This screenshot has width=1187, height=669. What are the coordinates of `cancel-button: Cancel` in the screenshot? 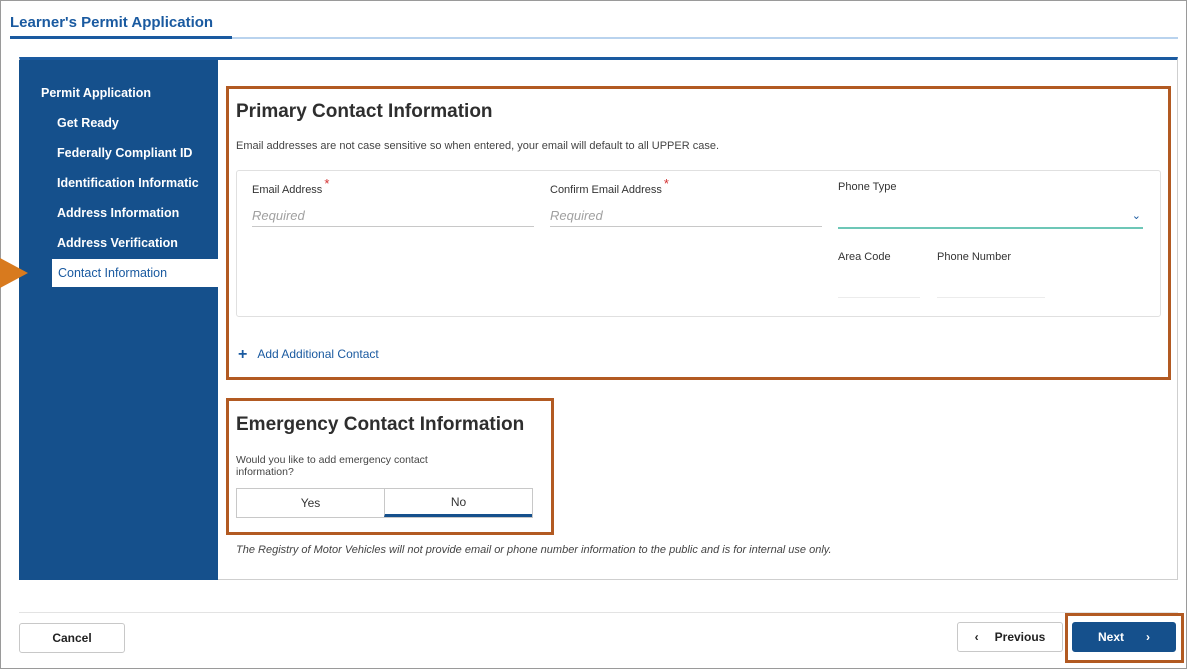 It's located at (72, 638).